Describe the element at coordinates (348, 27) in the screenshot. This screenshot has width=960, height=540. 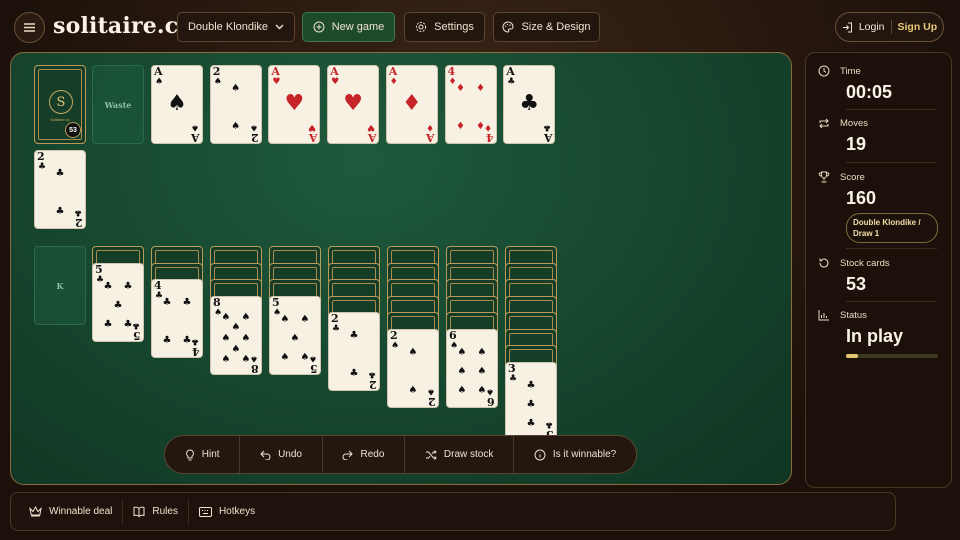
I see `new-game-button: New game` at that location.